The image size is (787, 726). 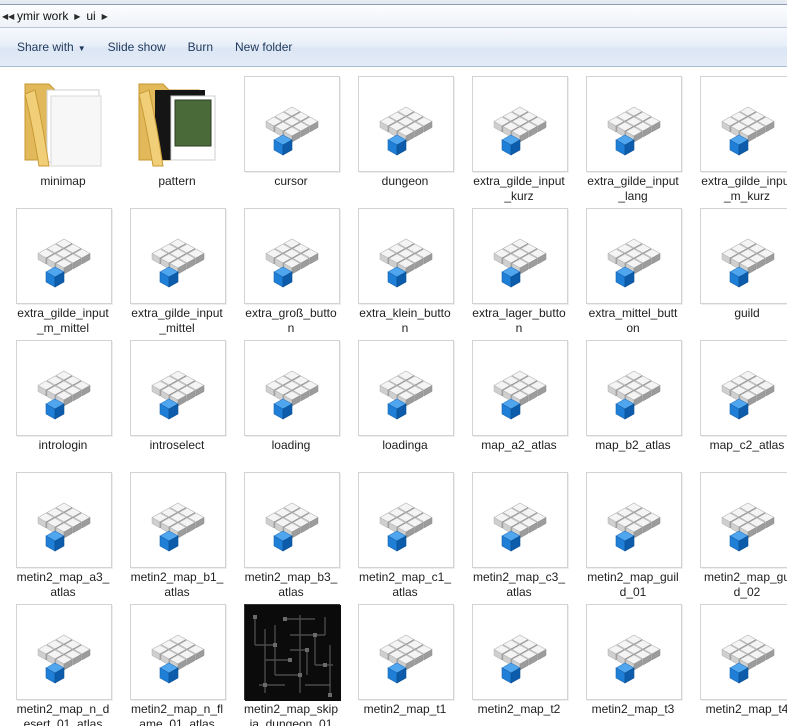 I want to click on file-name-line: _kurz, so click(x=519, y=196).